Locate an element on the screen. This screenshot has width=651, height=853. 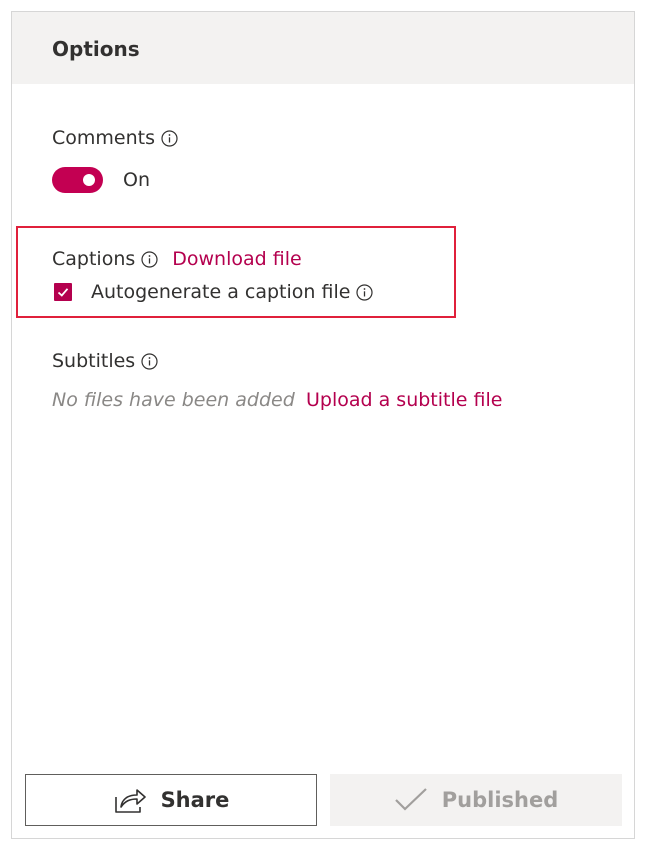
autogenerate-caption-label: Autogenerate a caption file is located at coordinates (220, 292).